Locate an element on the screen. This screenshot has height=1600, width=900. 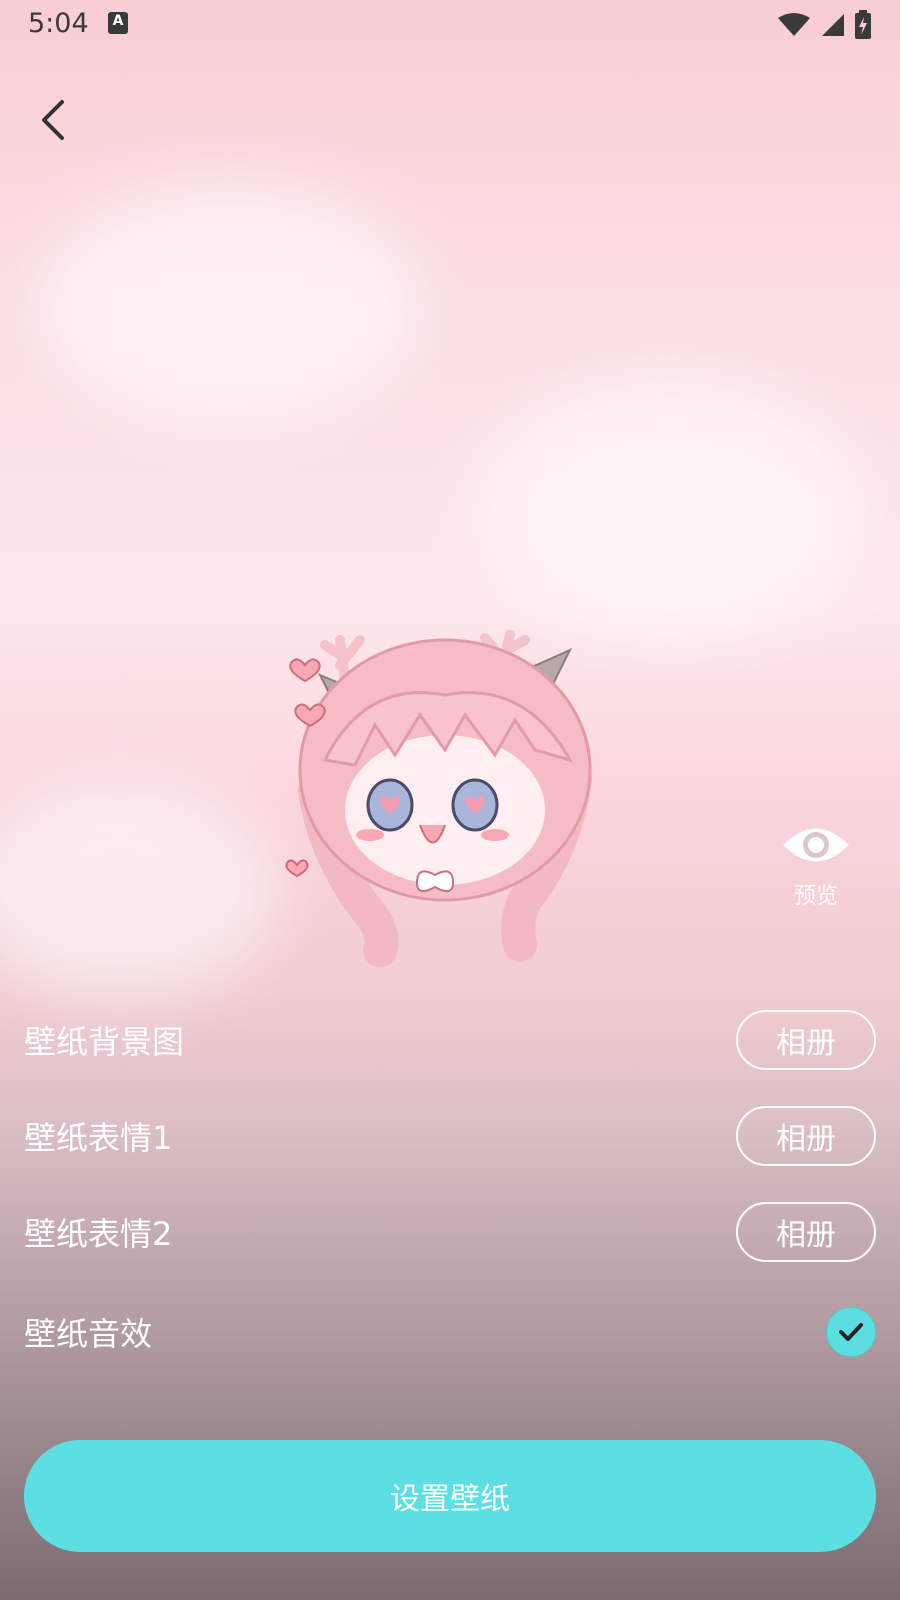
wifi-icon is located at coordinates (794, 24).